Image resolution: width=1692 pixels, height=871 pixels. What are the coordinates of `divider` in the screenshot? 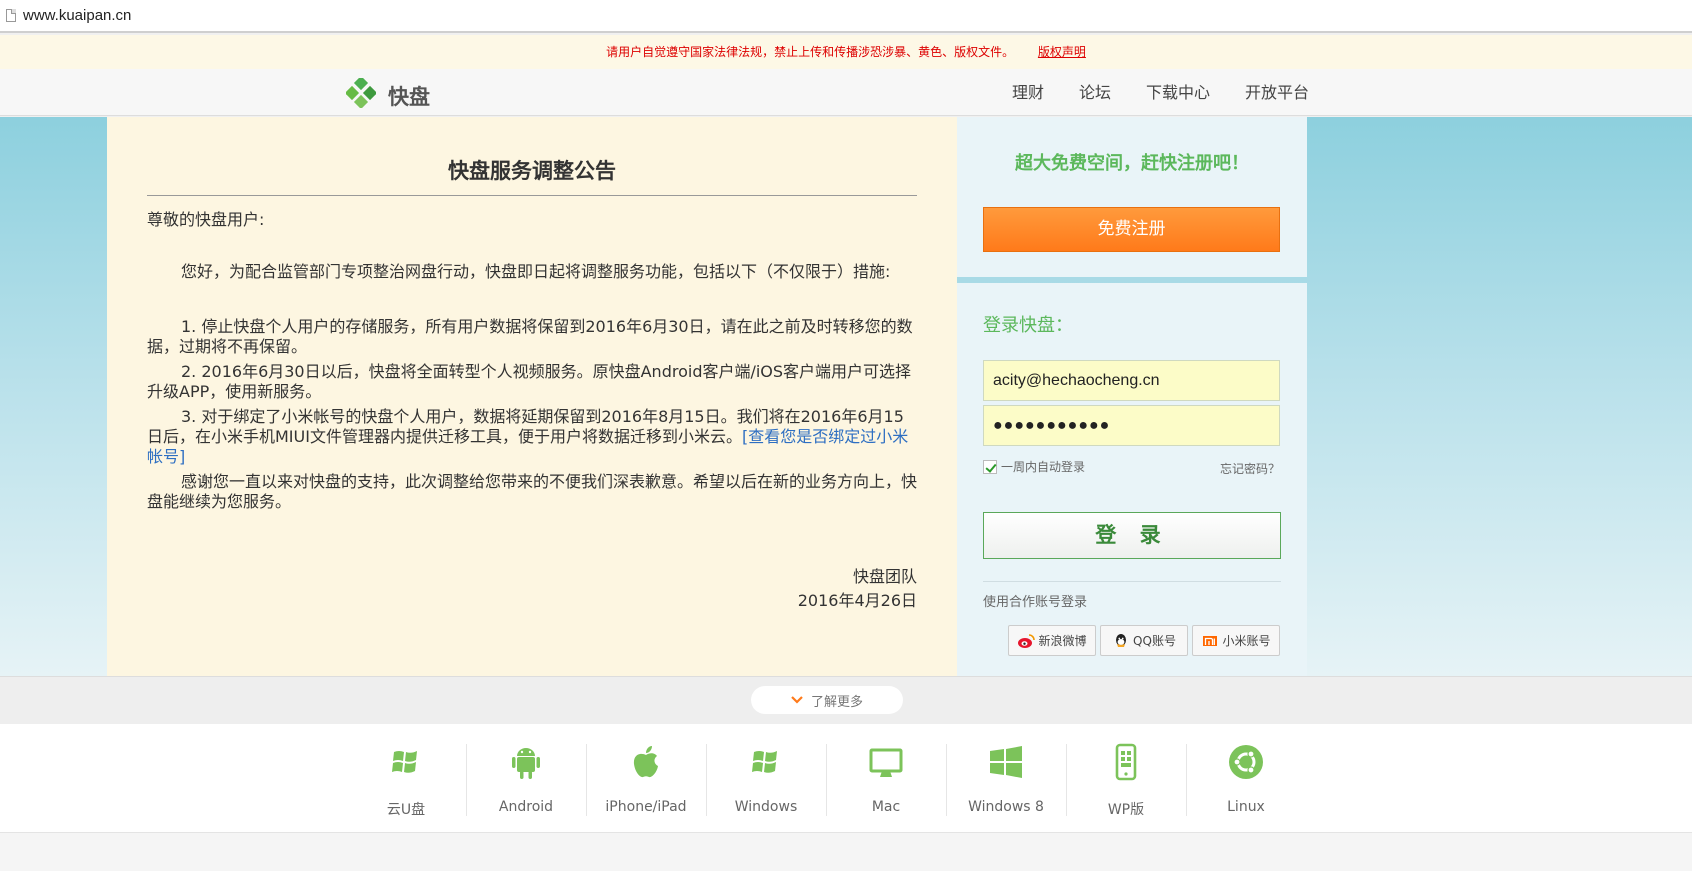 It's located at (1132, 581).